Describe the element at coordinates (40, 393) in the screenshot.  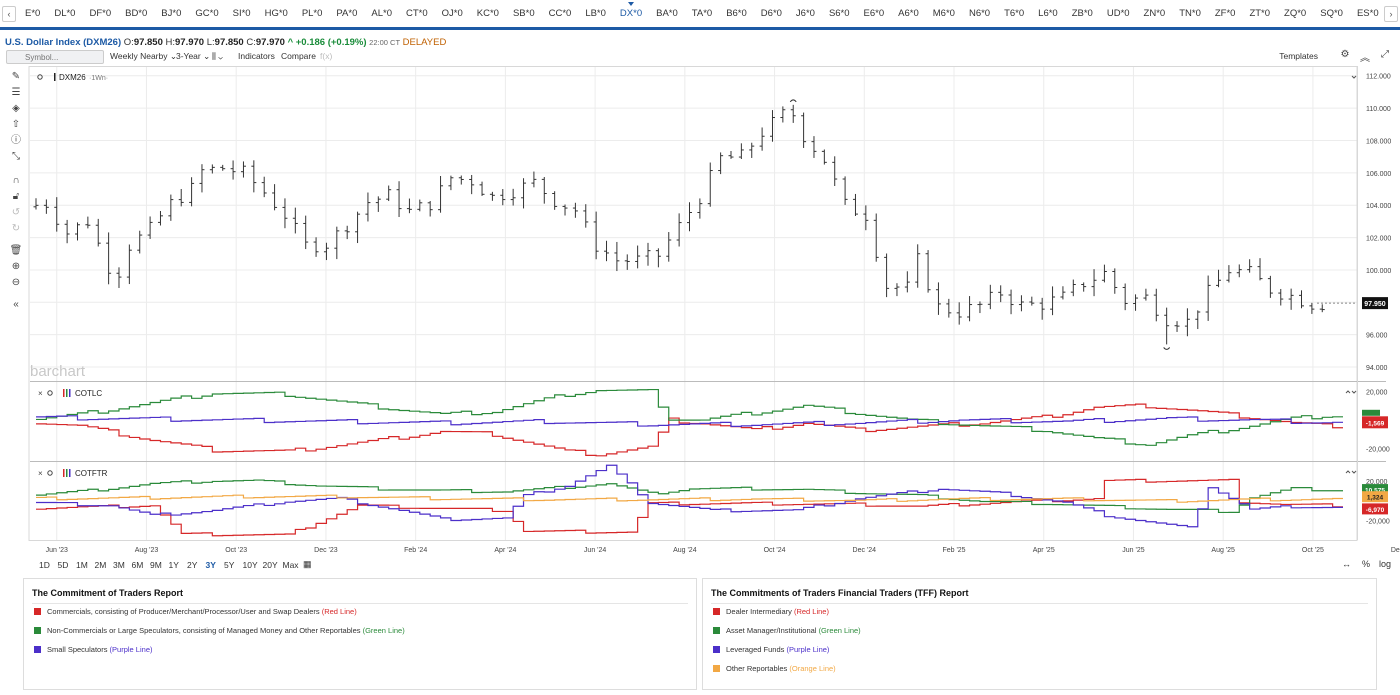
I see `close-icon: ×` at that location.